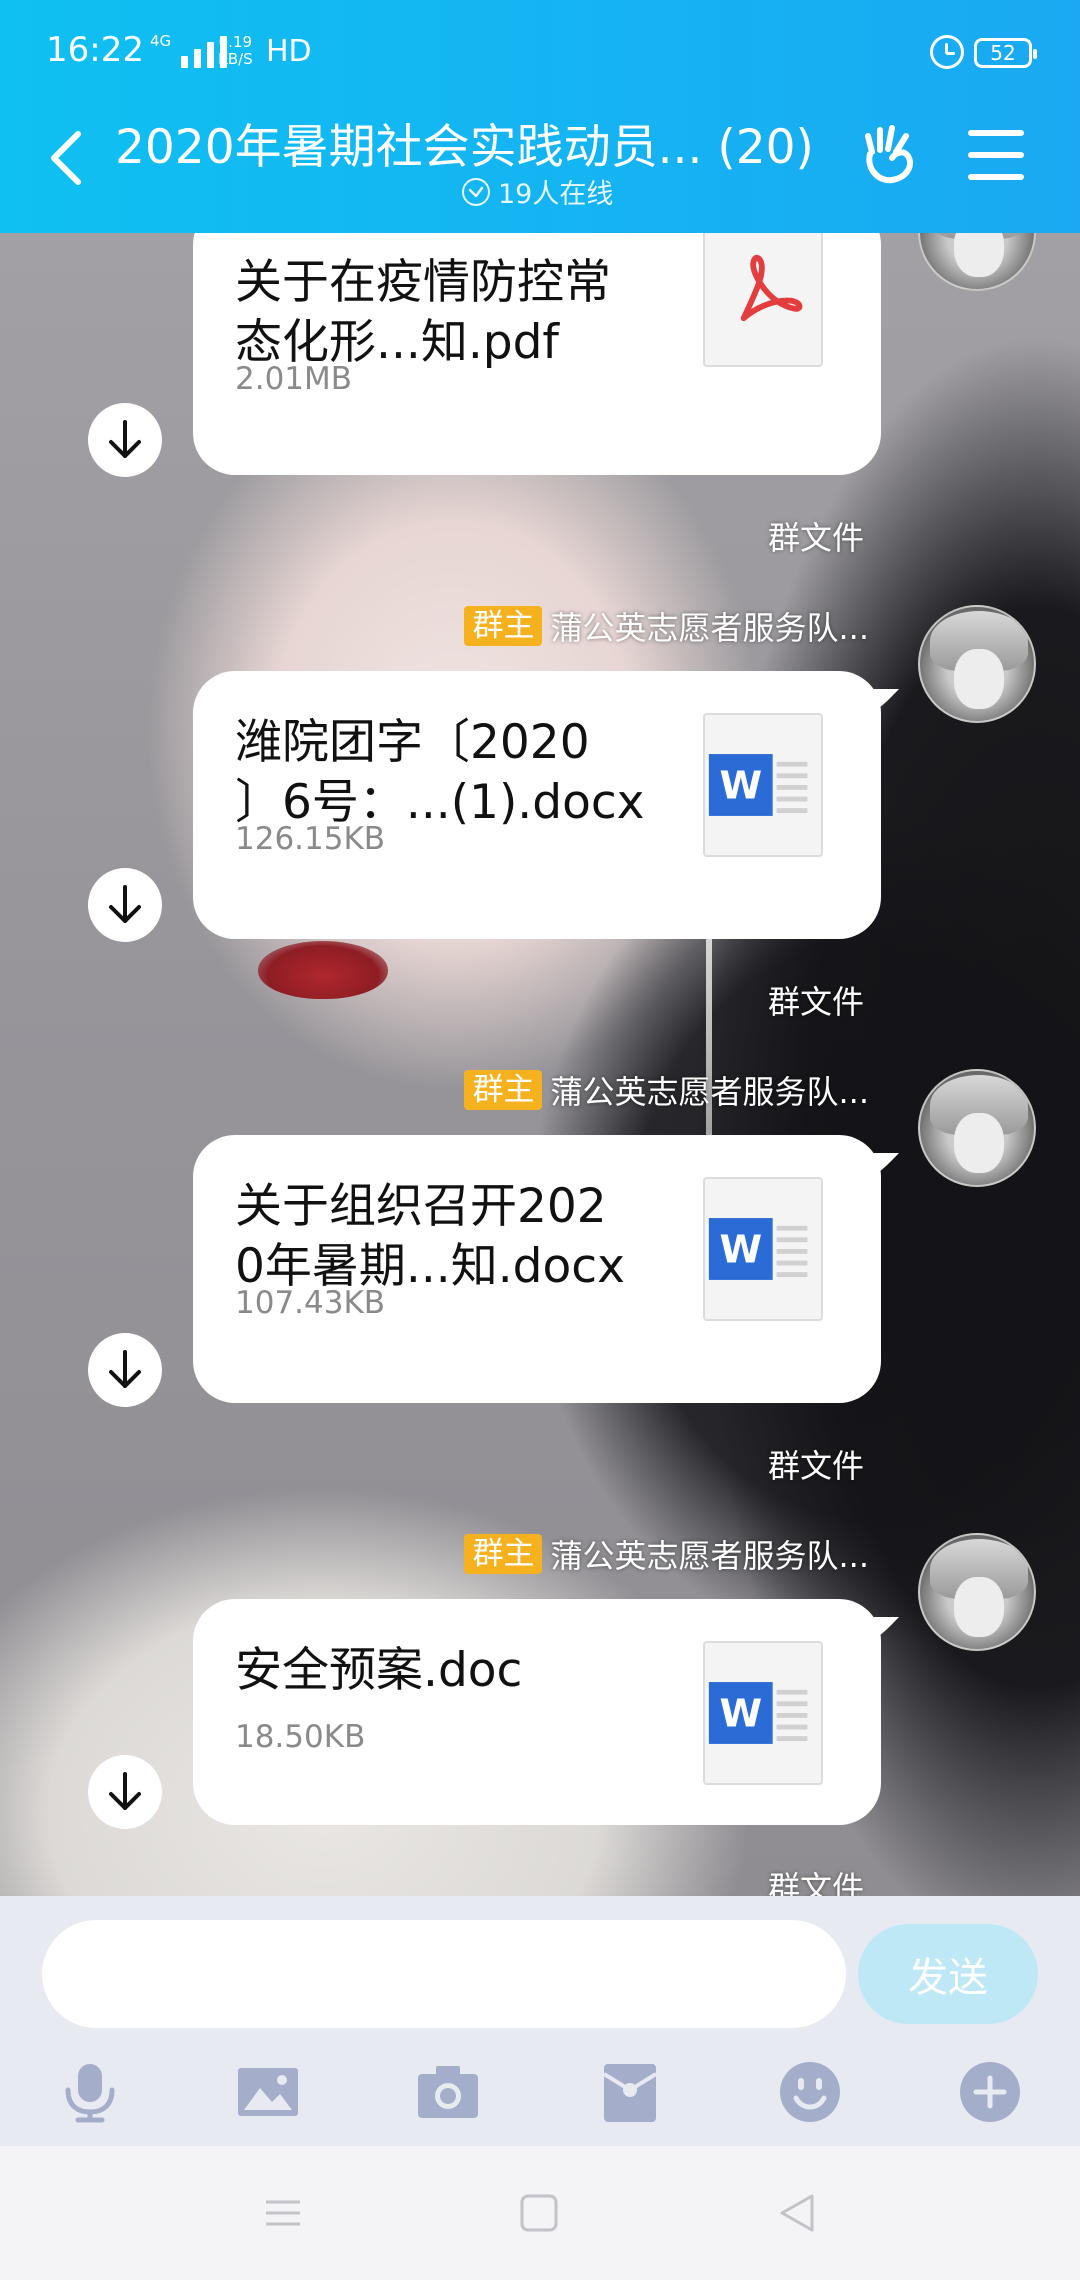  Describe the element at coordinates (540, 50) in the screenshot. I see `status-bar: 16:22 4G 0.19 KB/S HD 52` at that location.